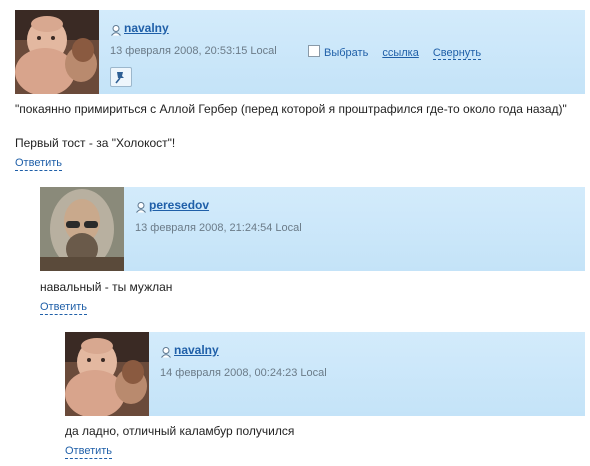 Image resolution: width=590 pixels, height=466 pixels. What do you see at coordinates (89, 452) in the screenshot?
I see `reply-link: Ответить` at bounding box center [89, 452].